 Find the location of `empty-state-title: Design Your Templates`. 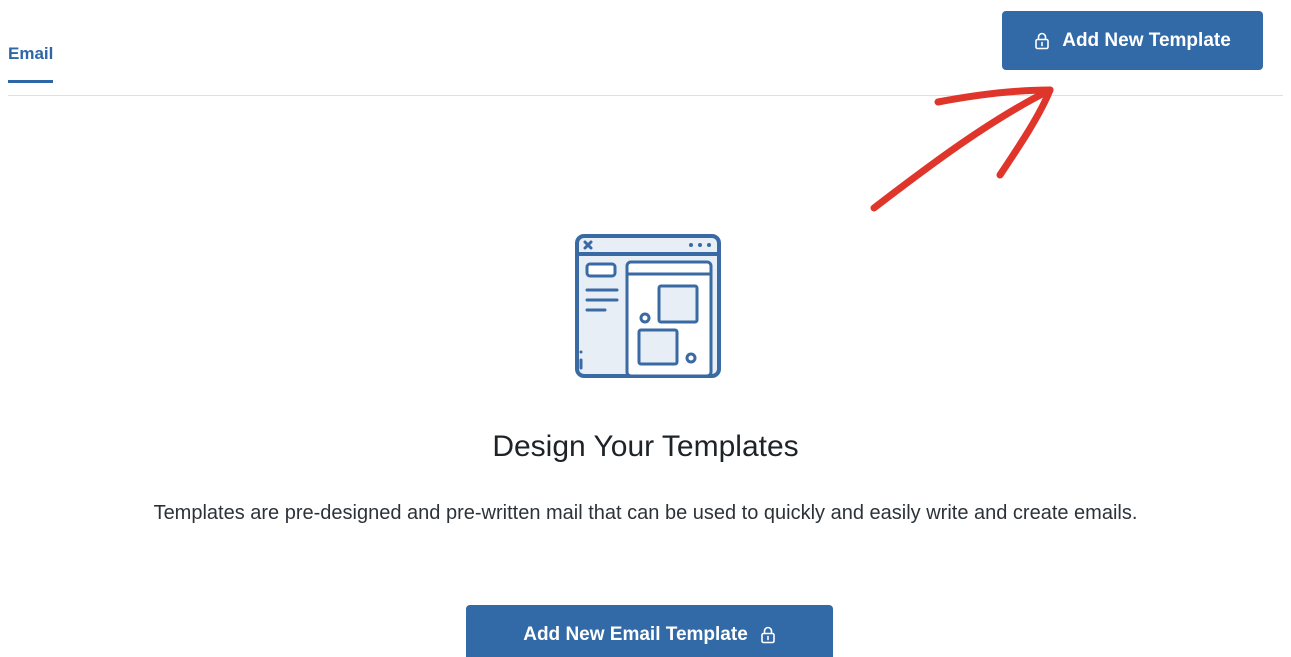

empty-state-title: Design Your Templates is located at coordinates (645, 446).